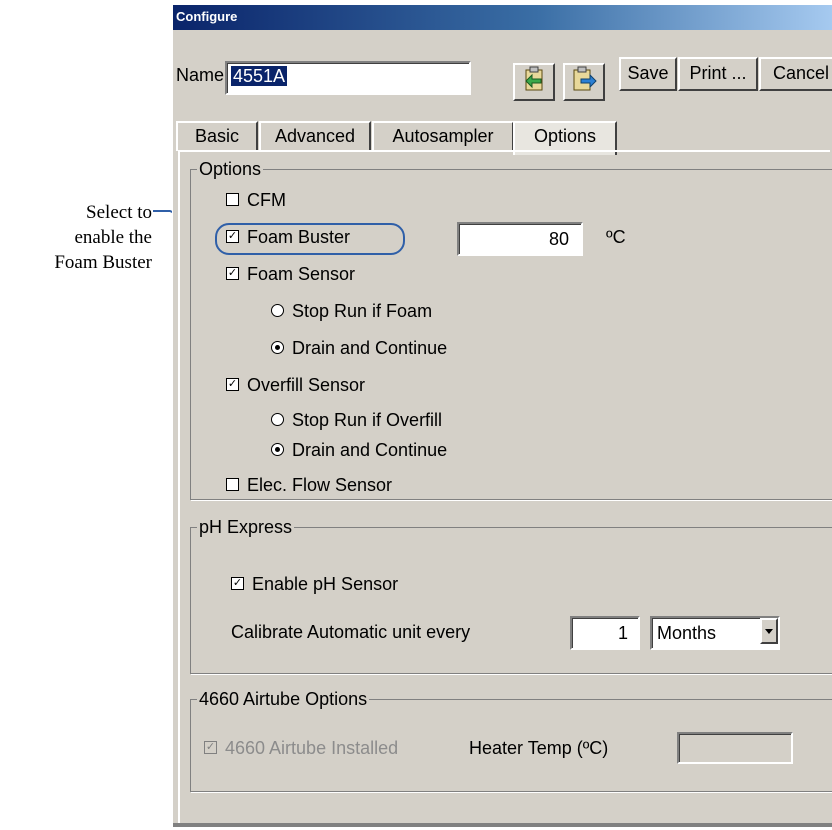 Image resolution: width=832 pixels, height=830 pixels. What do you see at coordinates (259, 76) in the screenshot?
I see `name-value: 4551A` at bounding box center [259, 76].